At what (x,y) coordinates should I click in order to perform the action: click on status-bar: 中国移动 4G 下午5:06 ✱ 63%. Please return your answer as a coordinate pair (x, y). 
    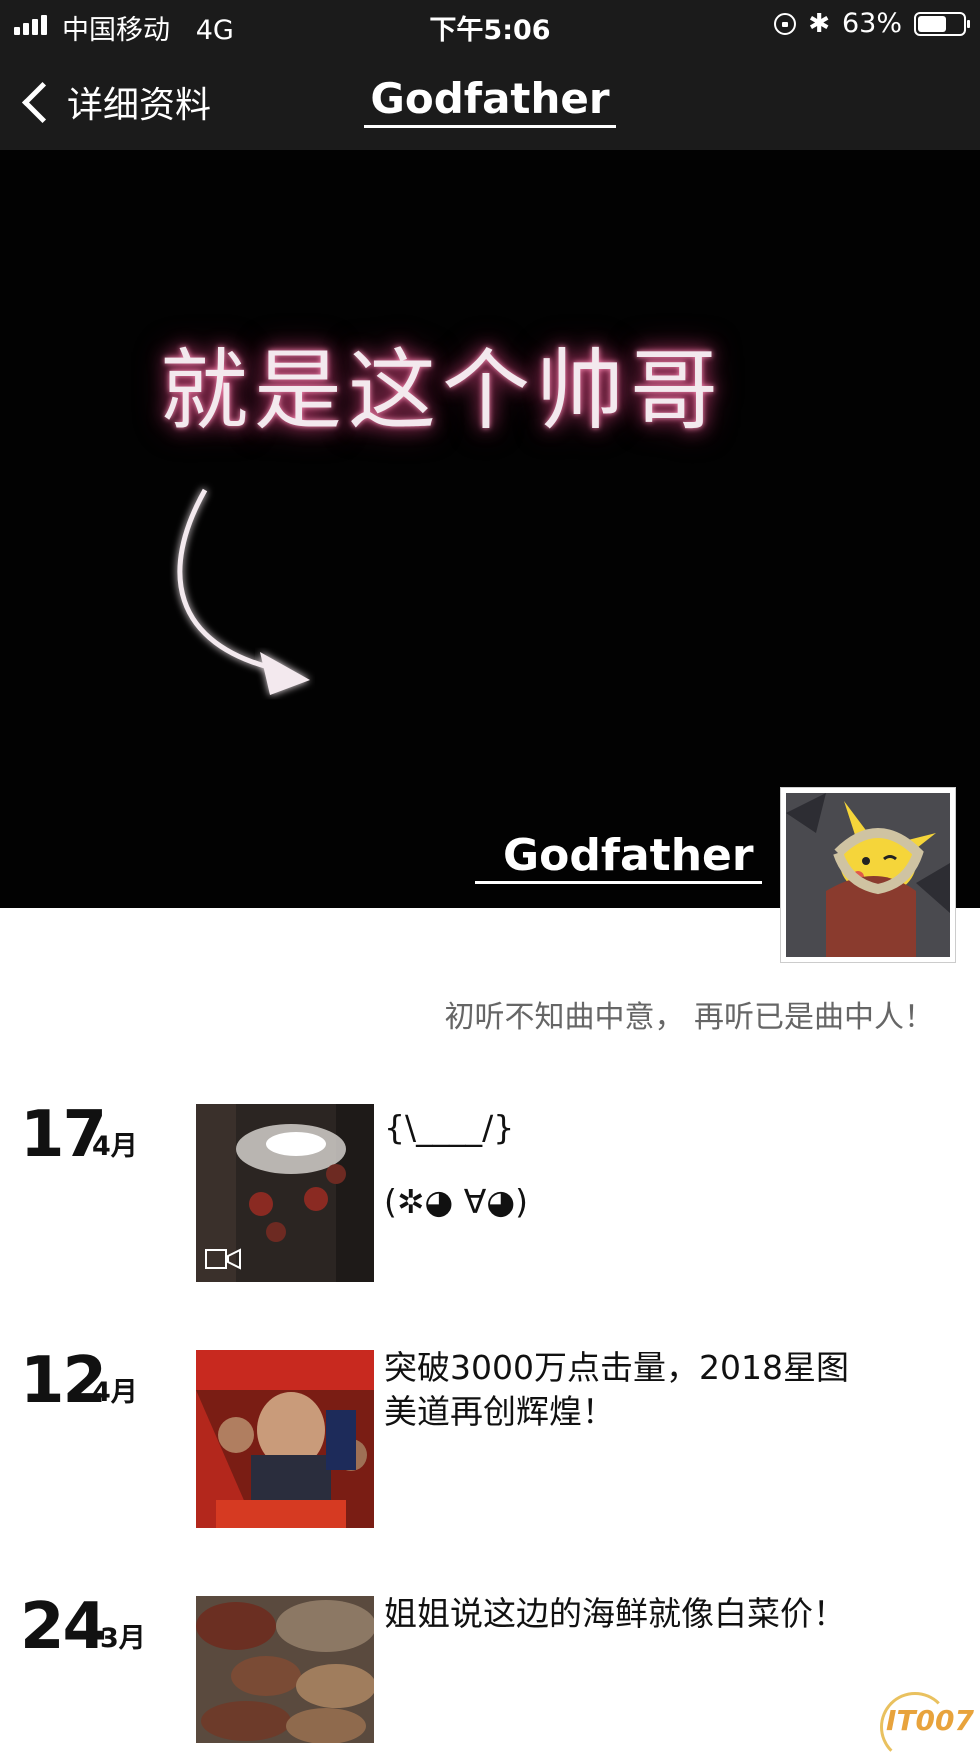
    Looking at the image, I should click on (490, 25).